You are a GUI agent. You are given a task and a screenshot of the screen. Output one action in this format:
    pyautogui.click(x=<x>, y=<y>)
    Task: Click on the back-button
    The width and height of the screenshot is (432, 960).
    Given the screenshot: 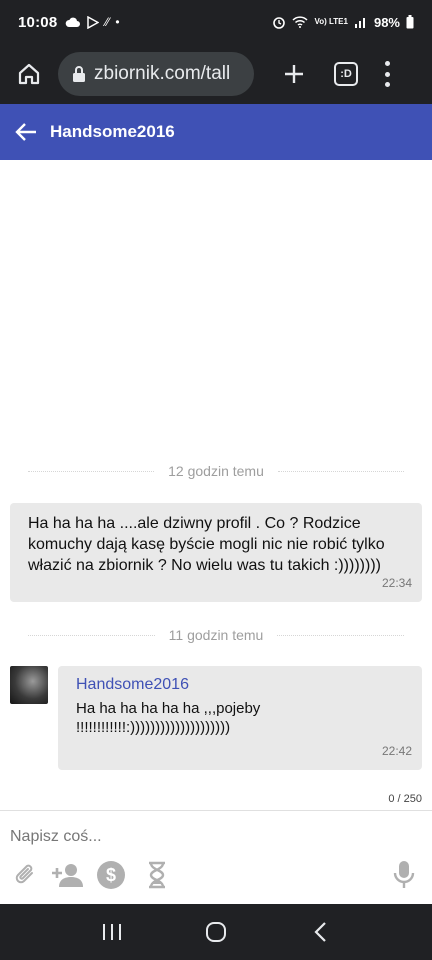 What is the action you would take?
    pyautogui.click(x=26, y=132)
    